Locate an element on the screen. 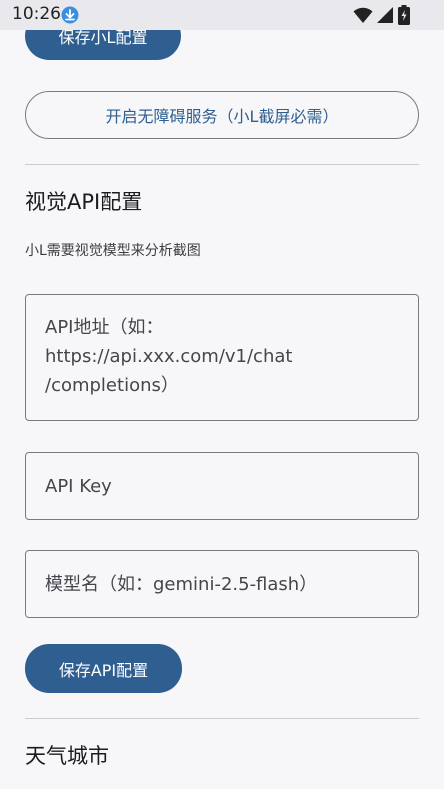 The height and width of the screenshot is (789, 444). model-name-placeholder: 模型名（如：gemini-2.5-flash） is located at coordinates (181, 584).